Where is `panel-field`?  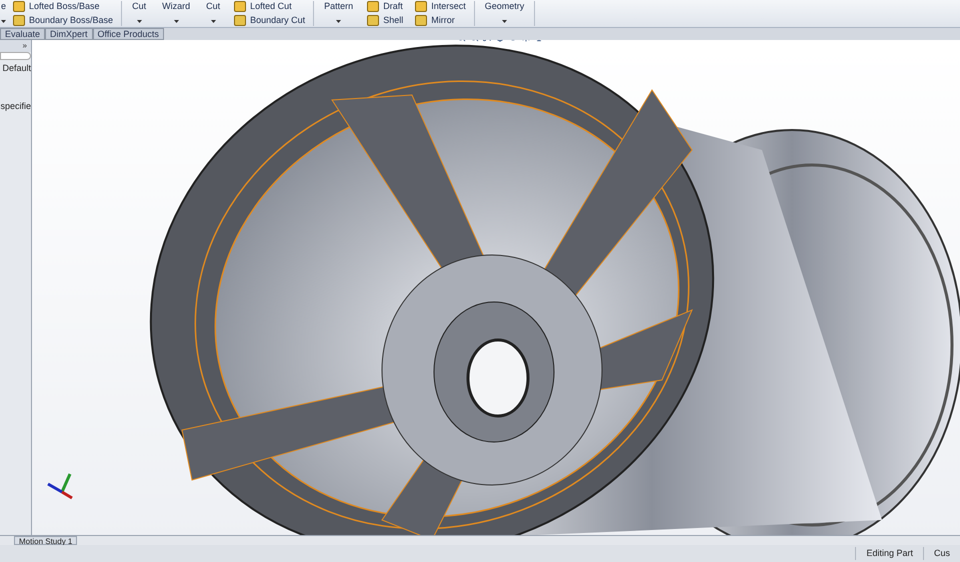
panel-field is located at coordinates (15, 56).